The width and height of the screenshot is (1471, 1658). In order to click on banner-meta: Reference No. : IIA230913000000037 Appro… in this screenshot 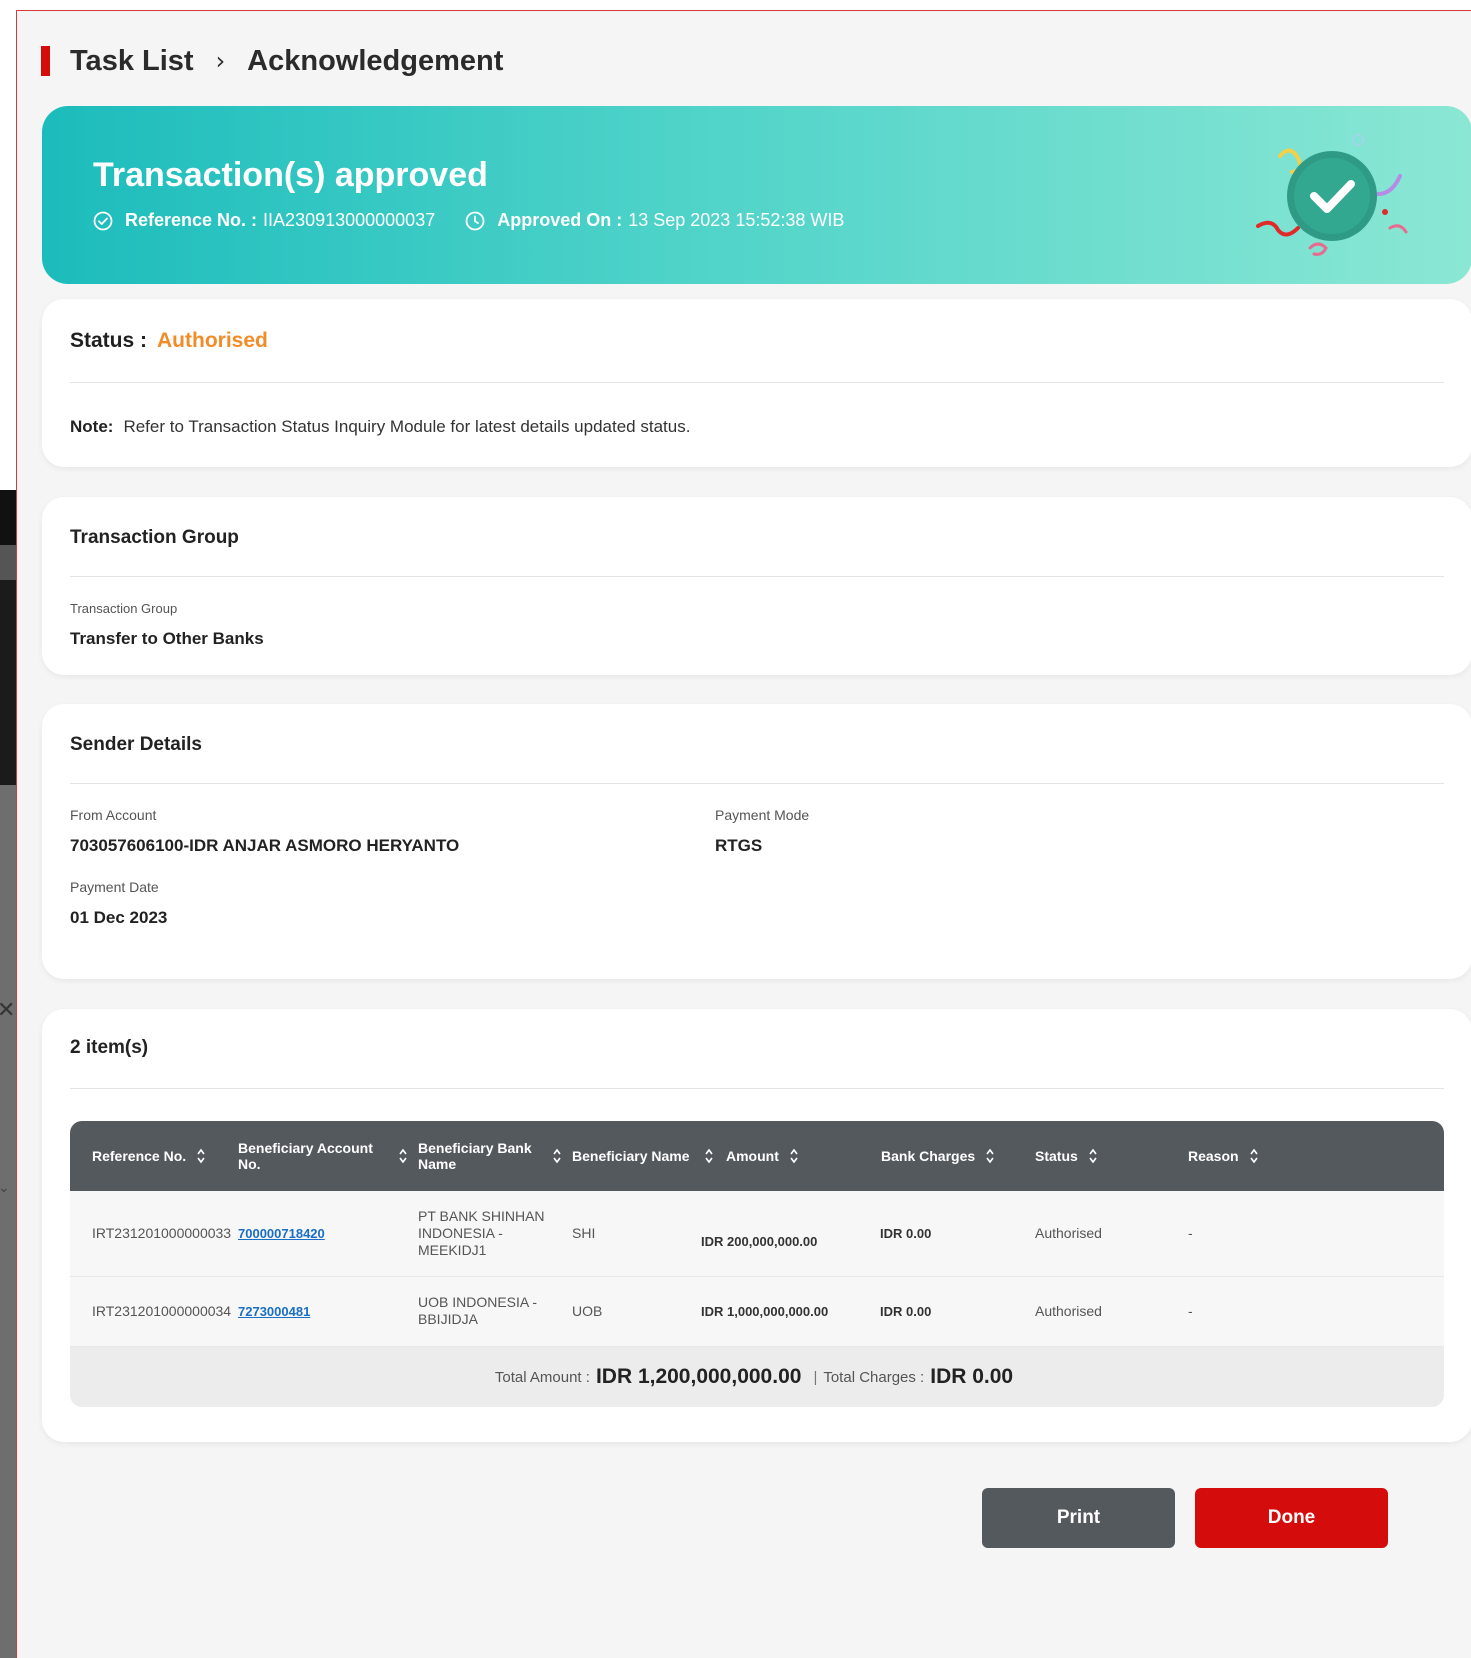, I will do `click(483, 220)`.